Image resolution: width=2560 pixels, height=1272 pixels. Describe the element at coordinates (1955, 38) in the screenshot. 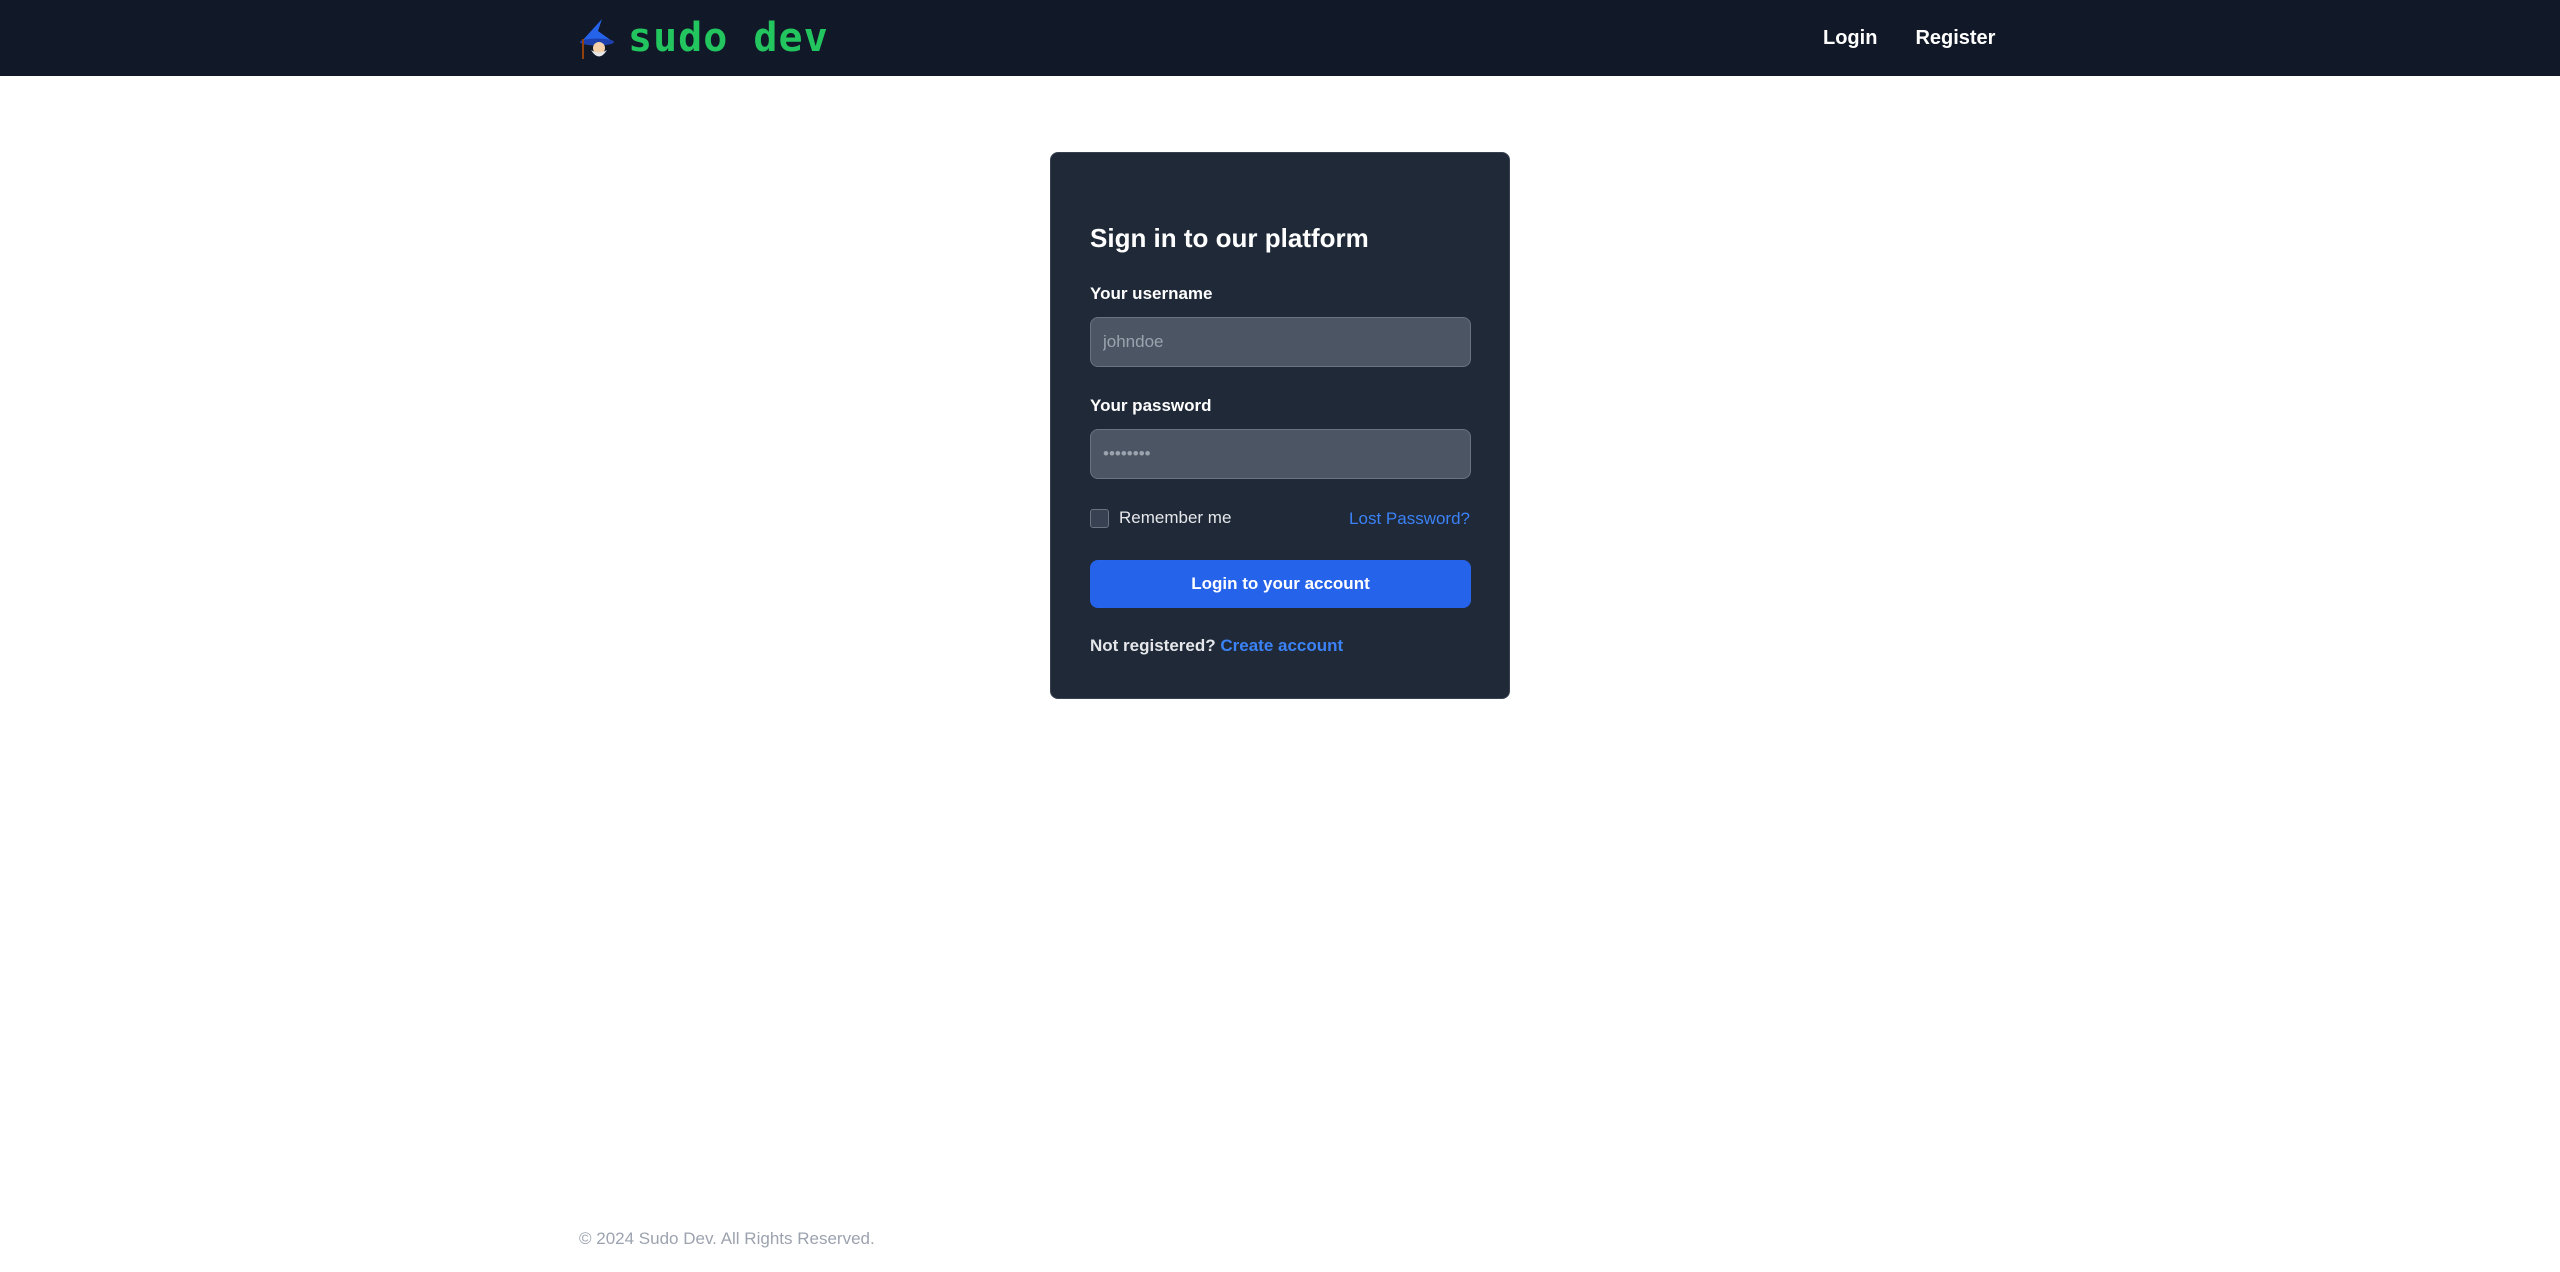

I see `nav-register-link: Register` at that location.